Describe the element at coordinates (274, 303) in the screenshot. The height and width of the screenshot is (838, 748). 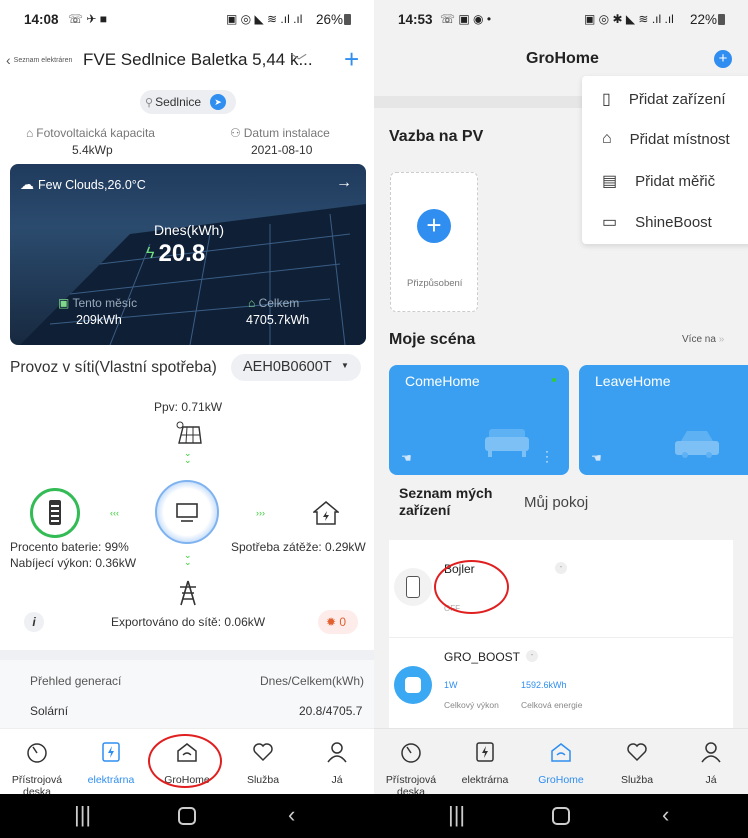
I see `total-label: ⌂ Celkem` at that location.